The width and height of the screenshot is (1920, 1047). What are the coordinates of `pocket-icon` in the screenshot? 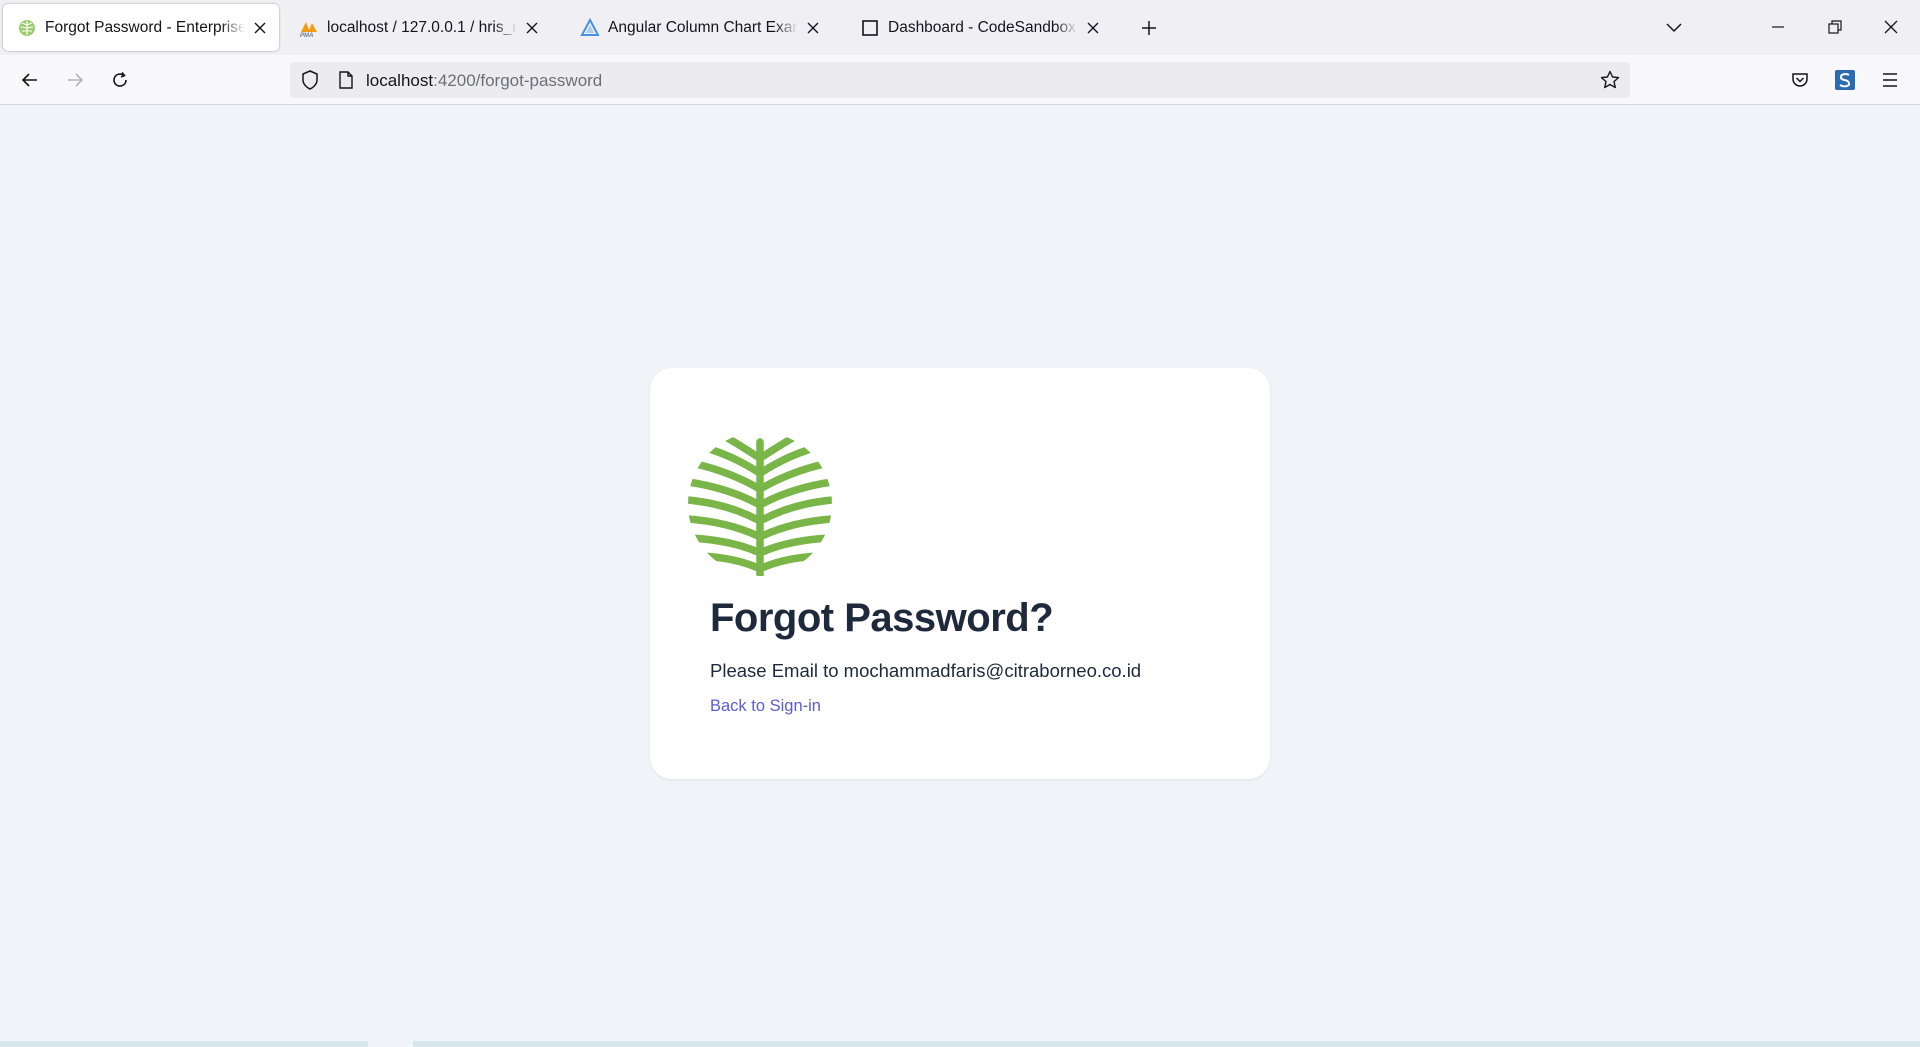 It's located at (1800, 80).